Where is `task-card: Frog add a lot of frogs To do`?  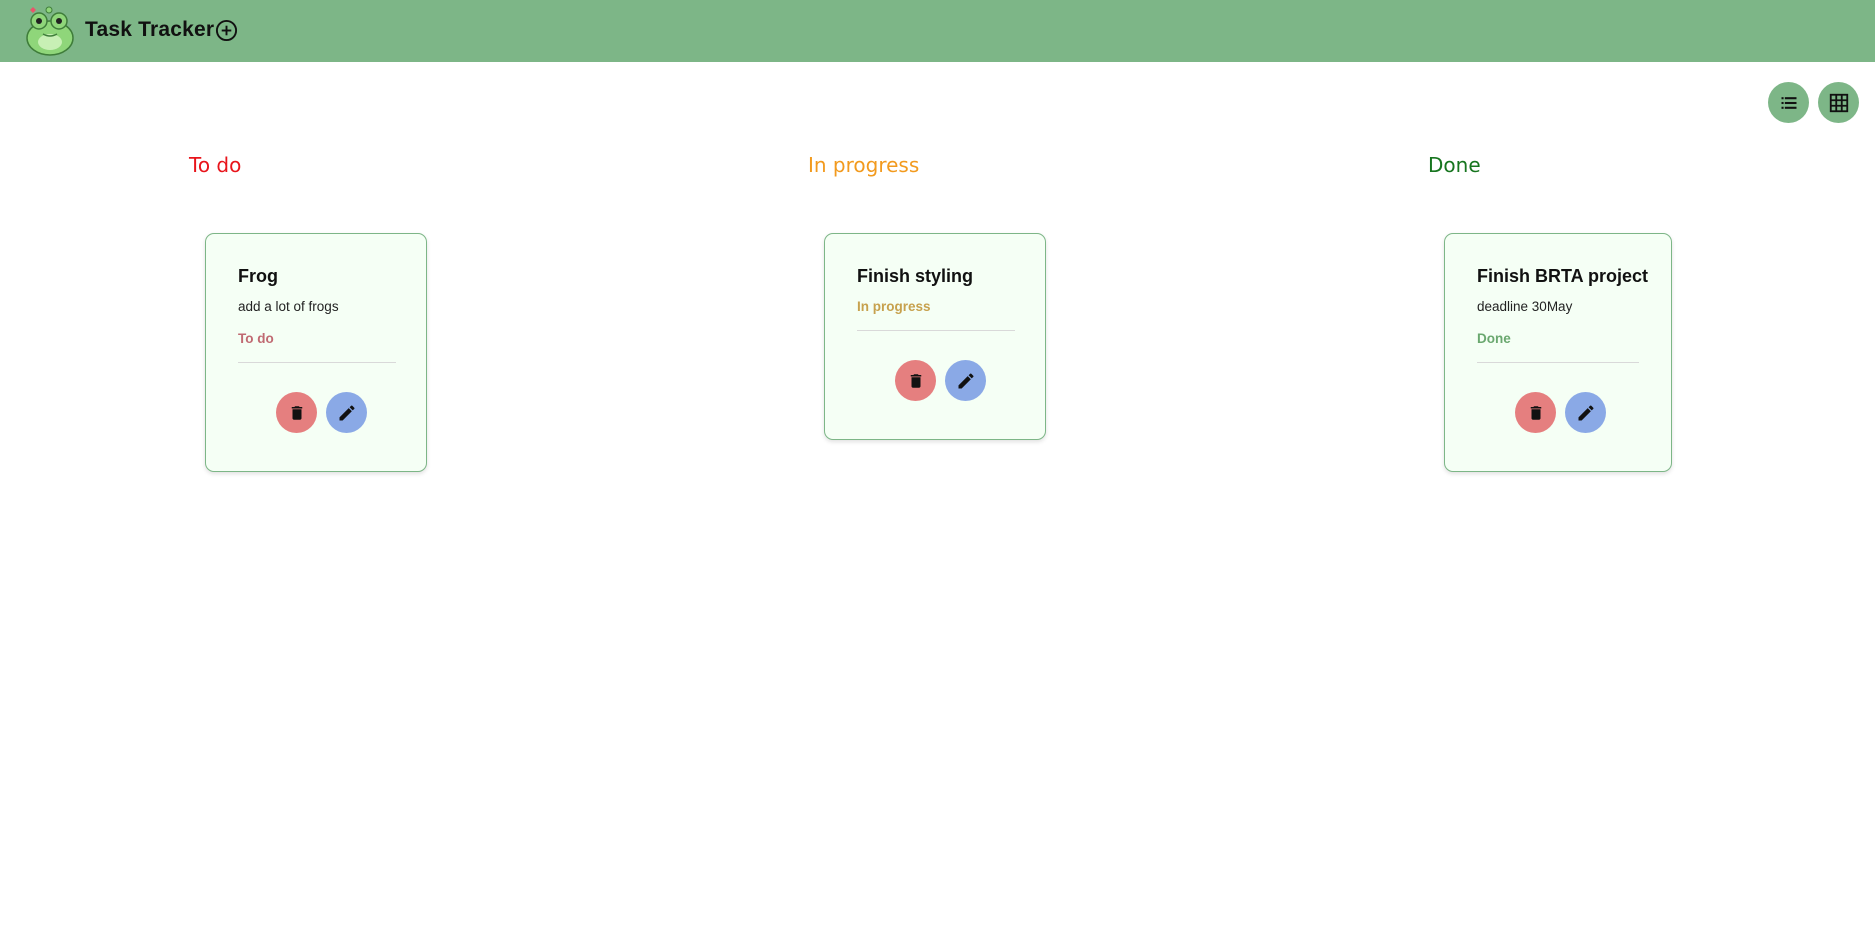 task-card: Frog add a lot of frogs To do is located at coordinates (316, 352).